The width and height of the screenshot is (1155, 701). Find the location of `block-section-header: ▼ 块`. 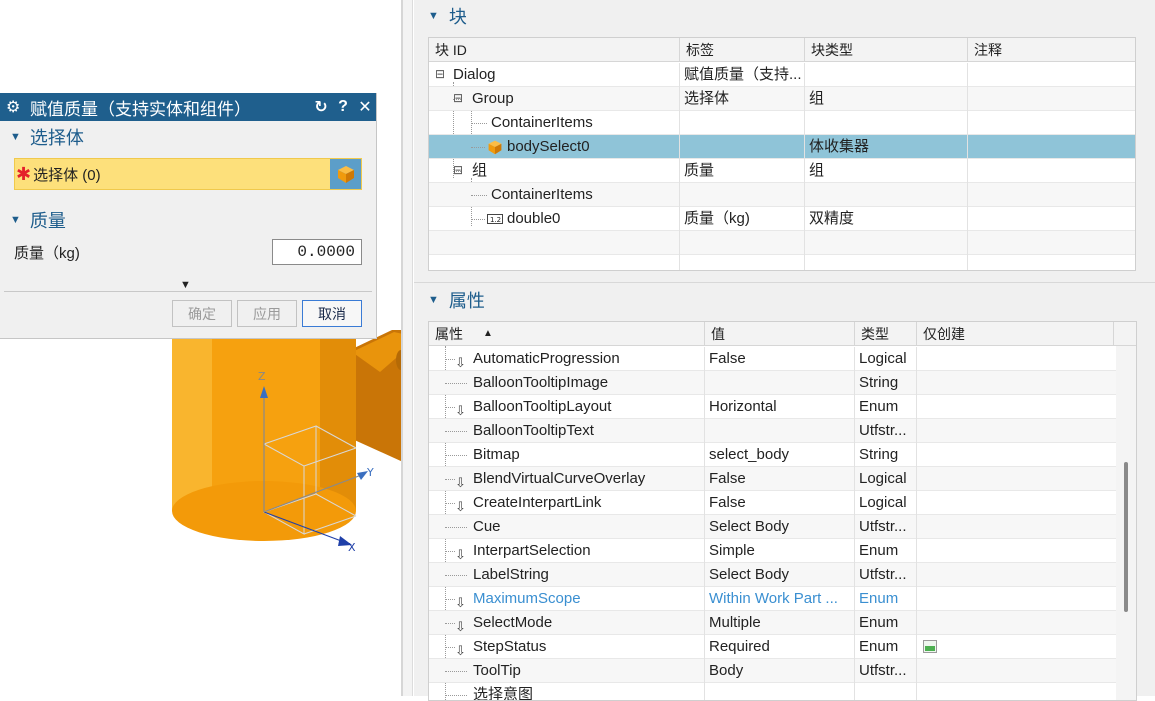

block-section-header: ▼ 块 is located at coordinates (447, 16).